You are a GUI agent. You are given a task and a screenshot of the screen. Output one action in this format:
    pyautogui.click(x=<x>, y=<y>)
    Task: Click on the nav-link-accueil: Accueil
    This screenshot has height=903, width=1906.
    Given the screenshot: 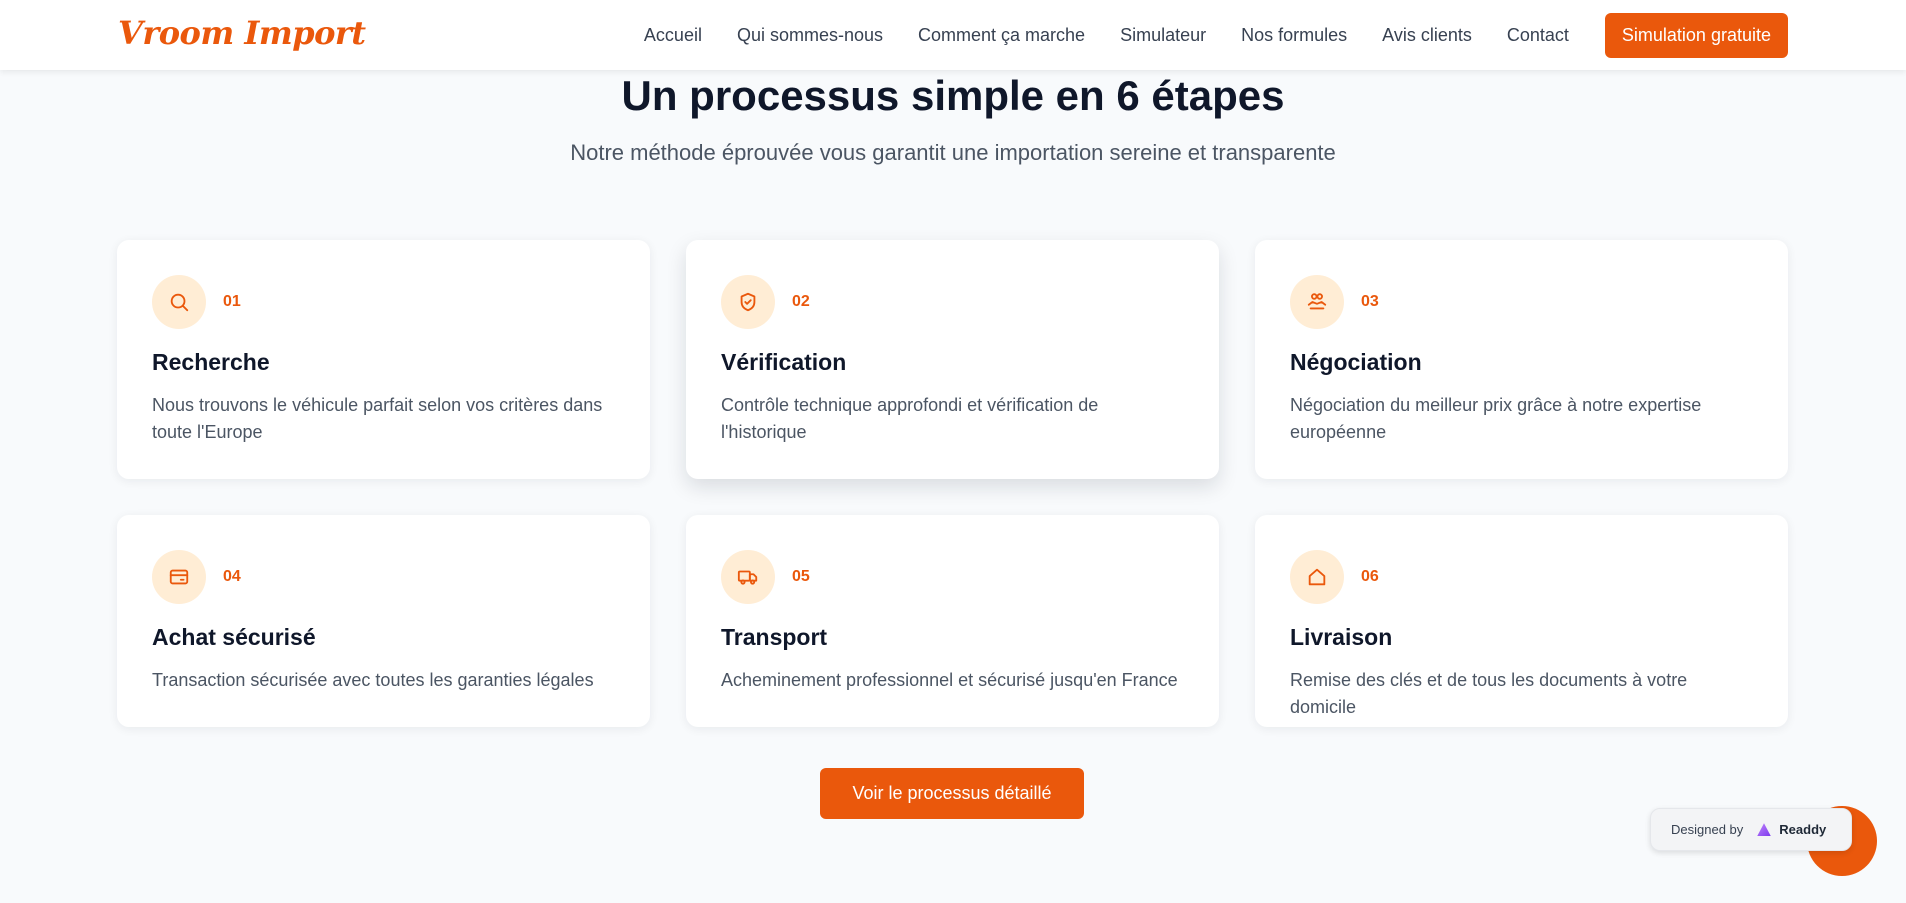 What is the action you would take?
    pyautogui.click(x=673, y=35)
    